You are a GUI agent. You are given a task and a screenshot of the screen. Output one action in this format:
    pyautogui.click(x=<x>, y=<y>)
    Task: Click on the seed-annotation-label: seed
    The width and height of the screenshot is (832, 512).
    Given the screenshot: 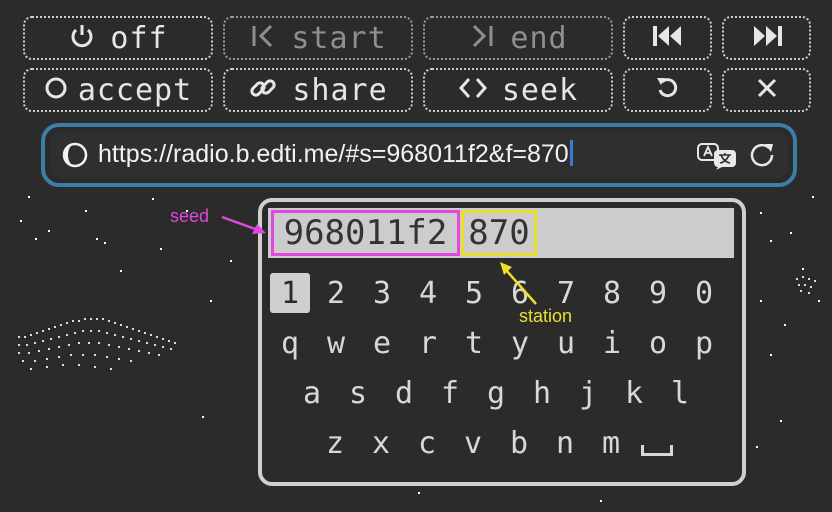 What is the action you would take?
    pyautogui.click(x=190, y=216)
    